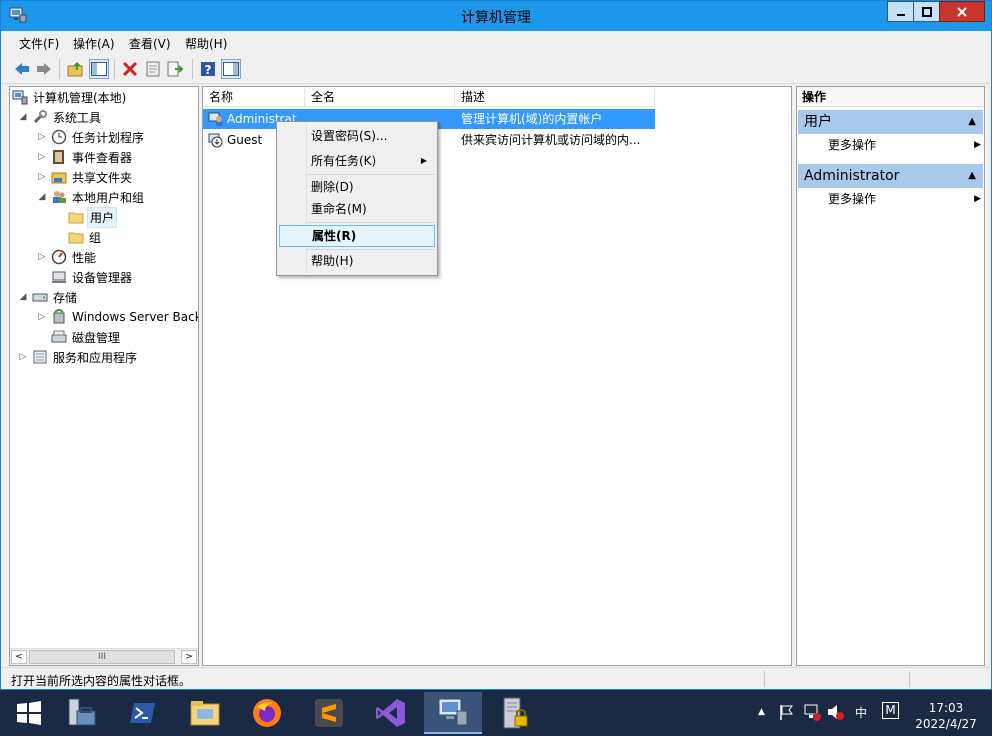  I want to click on menu-bar: 文件(F) 操作(A) 查看(V) 帮助(H), so click(496, 42).